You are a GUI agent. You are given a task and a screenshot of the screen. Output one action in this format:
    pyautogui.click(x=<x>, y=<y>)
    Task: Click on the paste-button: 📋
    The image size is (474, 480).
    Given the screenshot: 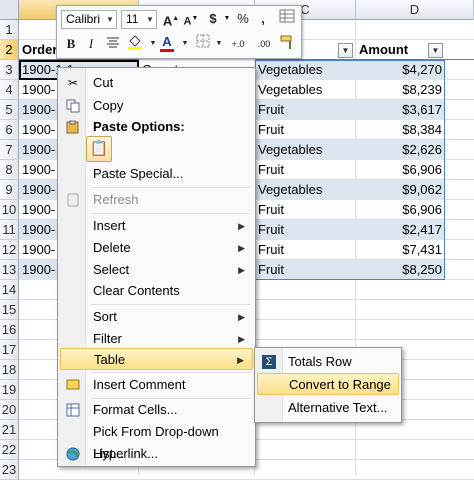 What is the action you would take?
    pyautogui.click(x=99, y=149)
    